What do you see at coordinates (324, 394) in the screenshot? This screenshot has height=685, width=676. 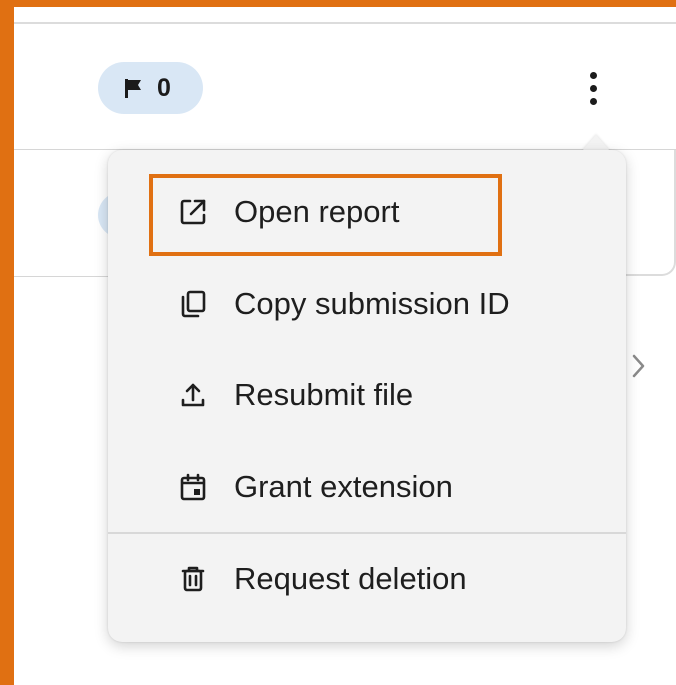 I see `menu-item-label: Resubmit file` at bounding box center [324, 394].